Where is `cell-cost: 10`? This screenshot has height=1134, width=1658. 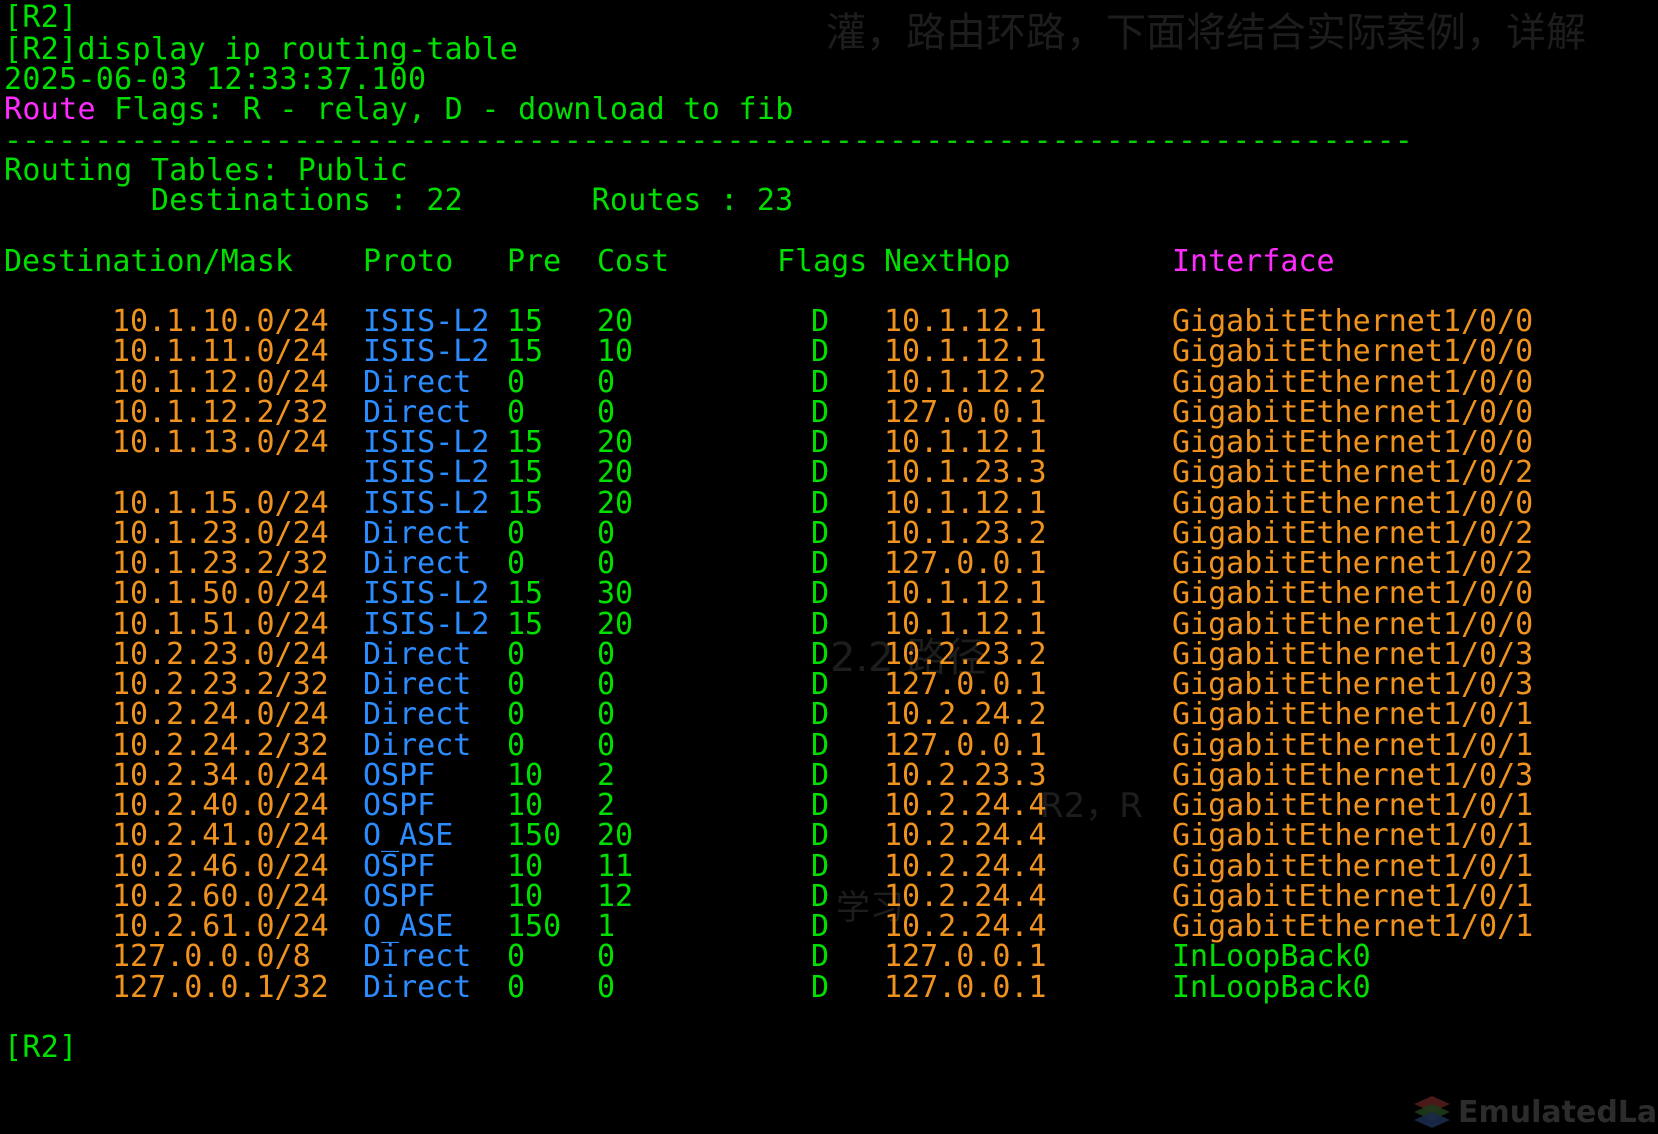
cell-cost: 10 is located at coordinates (615, 352).